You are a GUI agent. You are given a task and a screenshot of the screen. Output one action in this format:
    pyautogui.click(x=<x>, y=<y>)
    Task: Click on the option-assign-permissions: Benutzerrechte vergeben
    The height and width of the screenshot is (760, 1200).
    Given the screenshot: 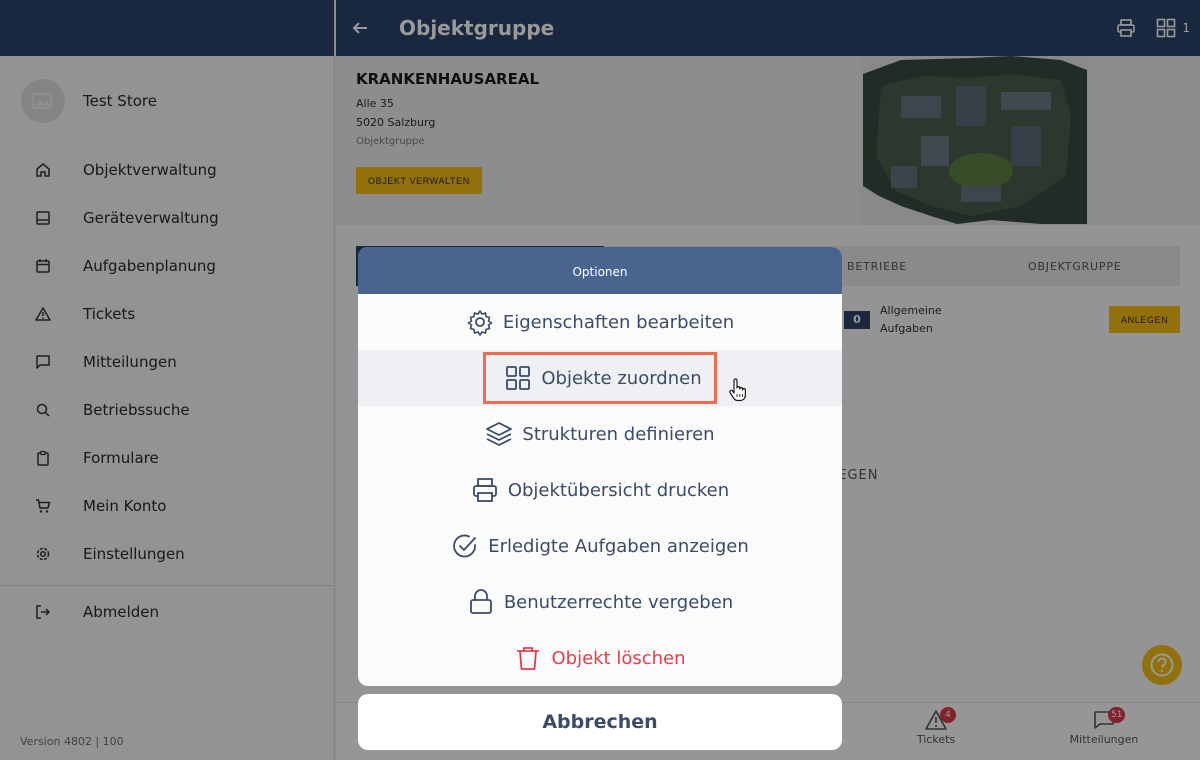 What is the action you would take?
    pyautogui.click(x=600, y=602)
    